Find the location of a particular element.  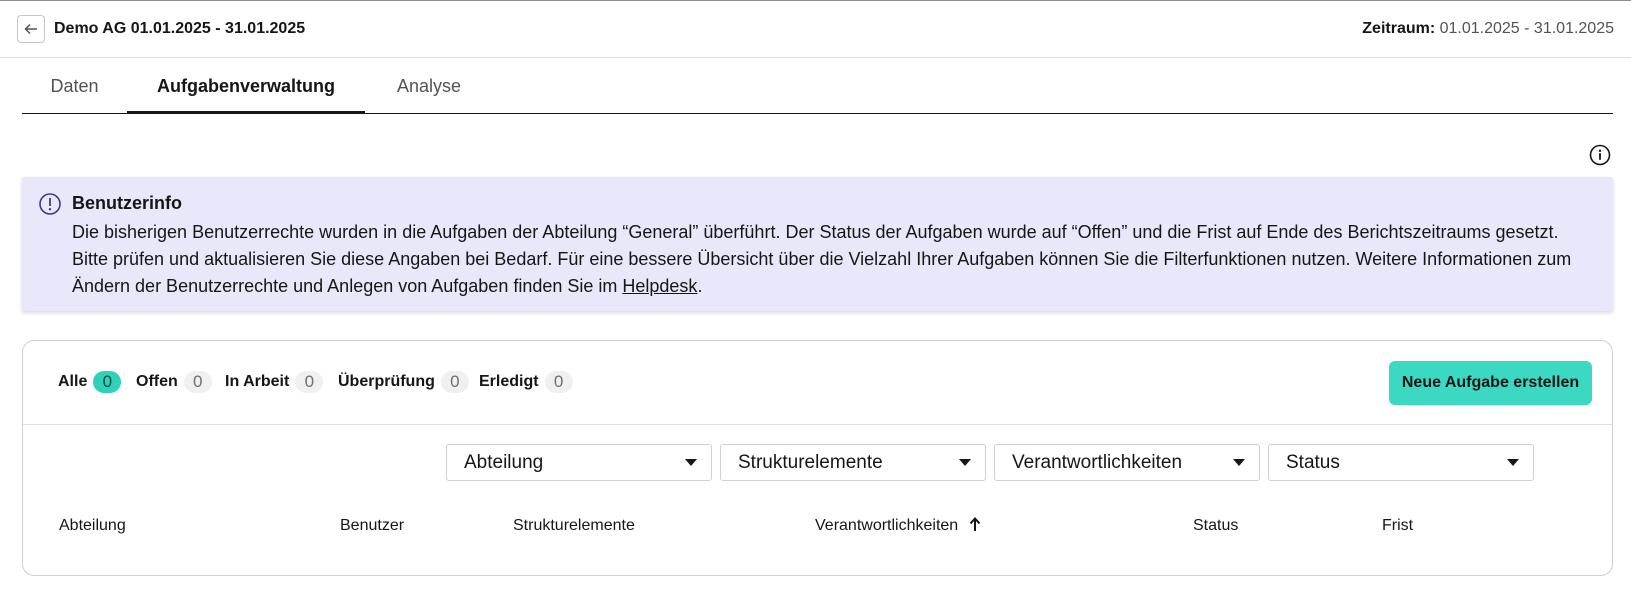

status-dropdown: Status is located at coordinates (1401, 462).